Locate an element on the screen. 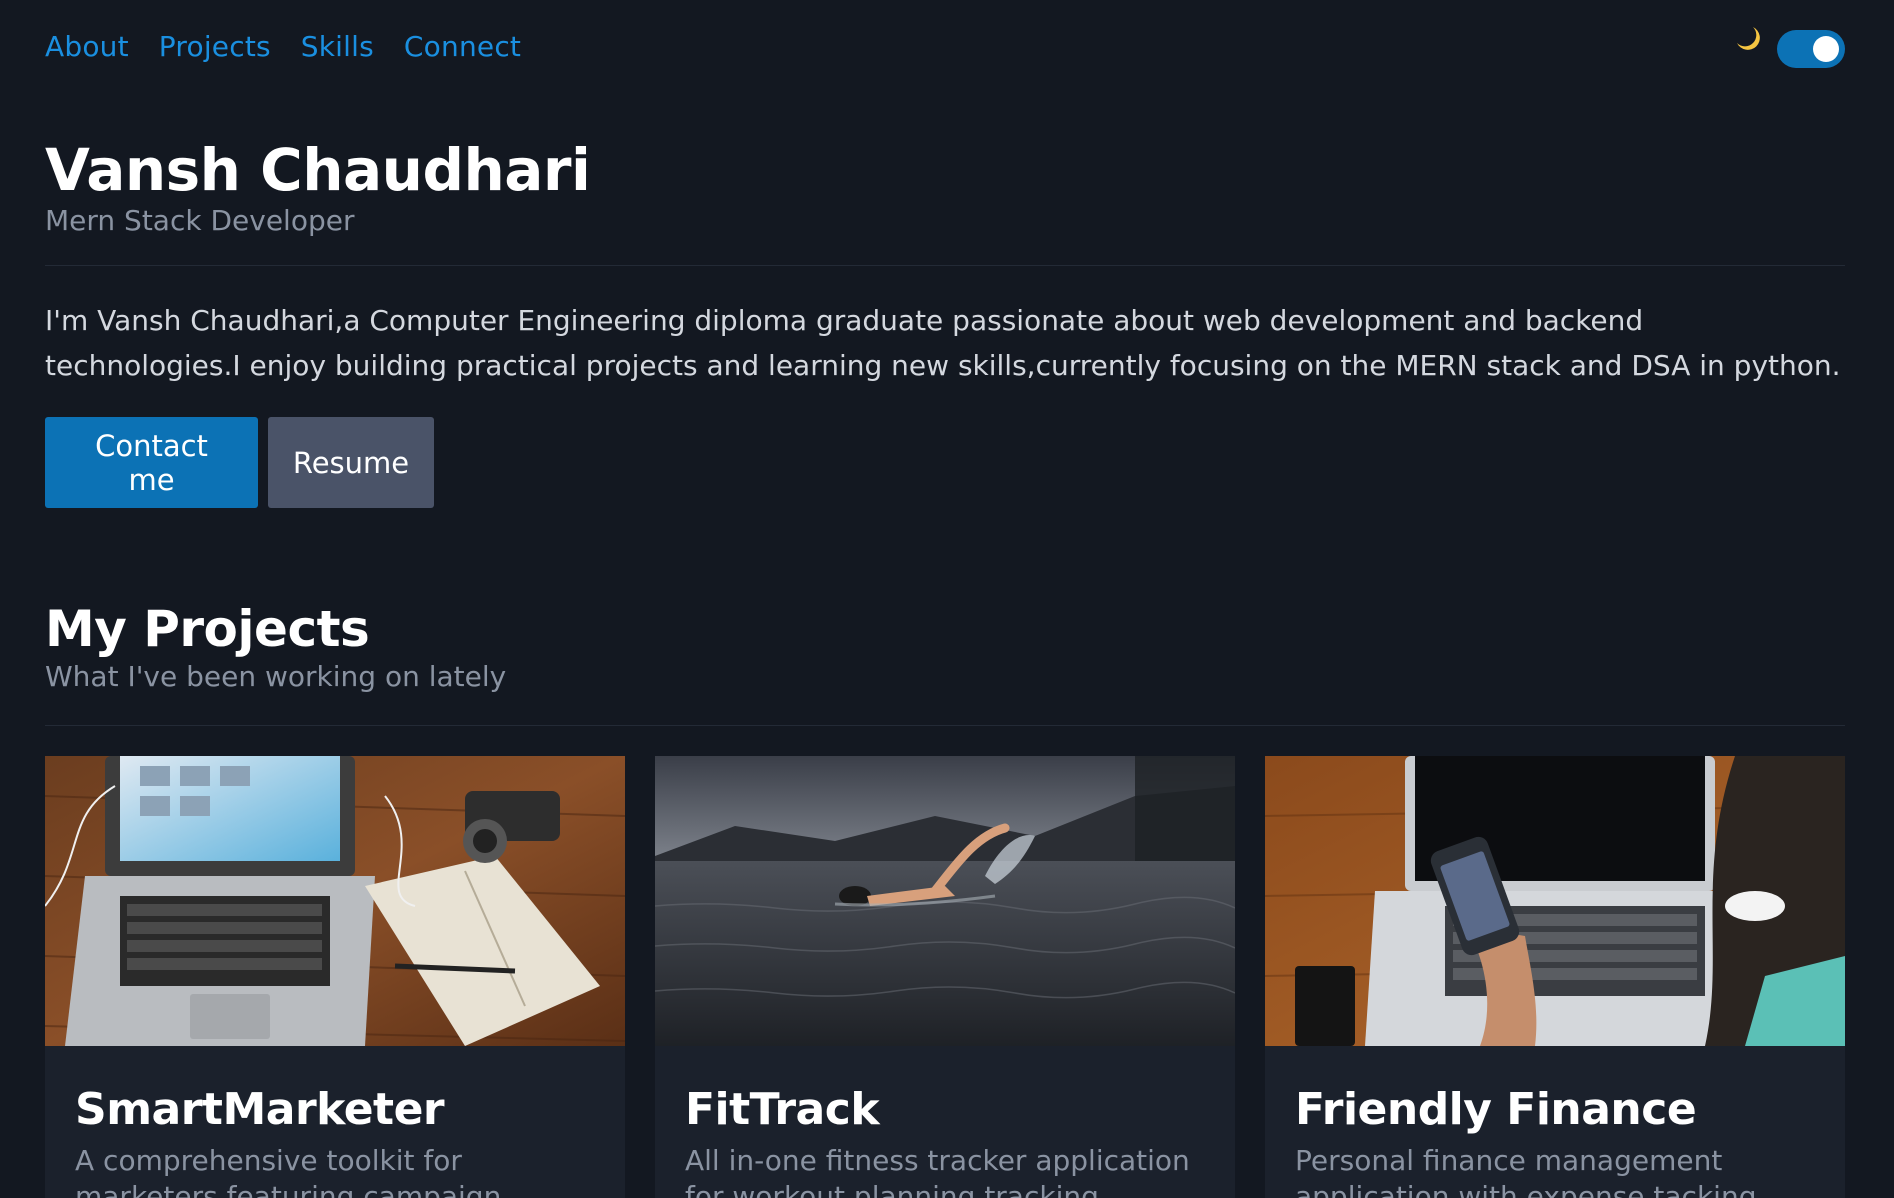  project-title: Friendly Finance is located at coordinates (1555, 1109).